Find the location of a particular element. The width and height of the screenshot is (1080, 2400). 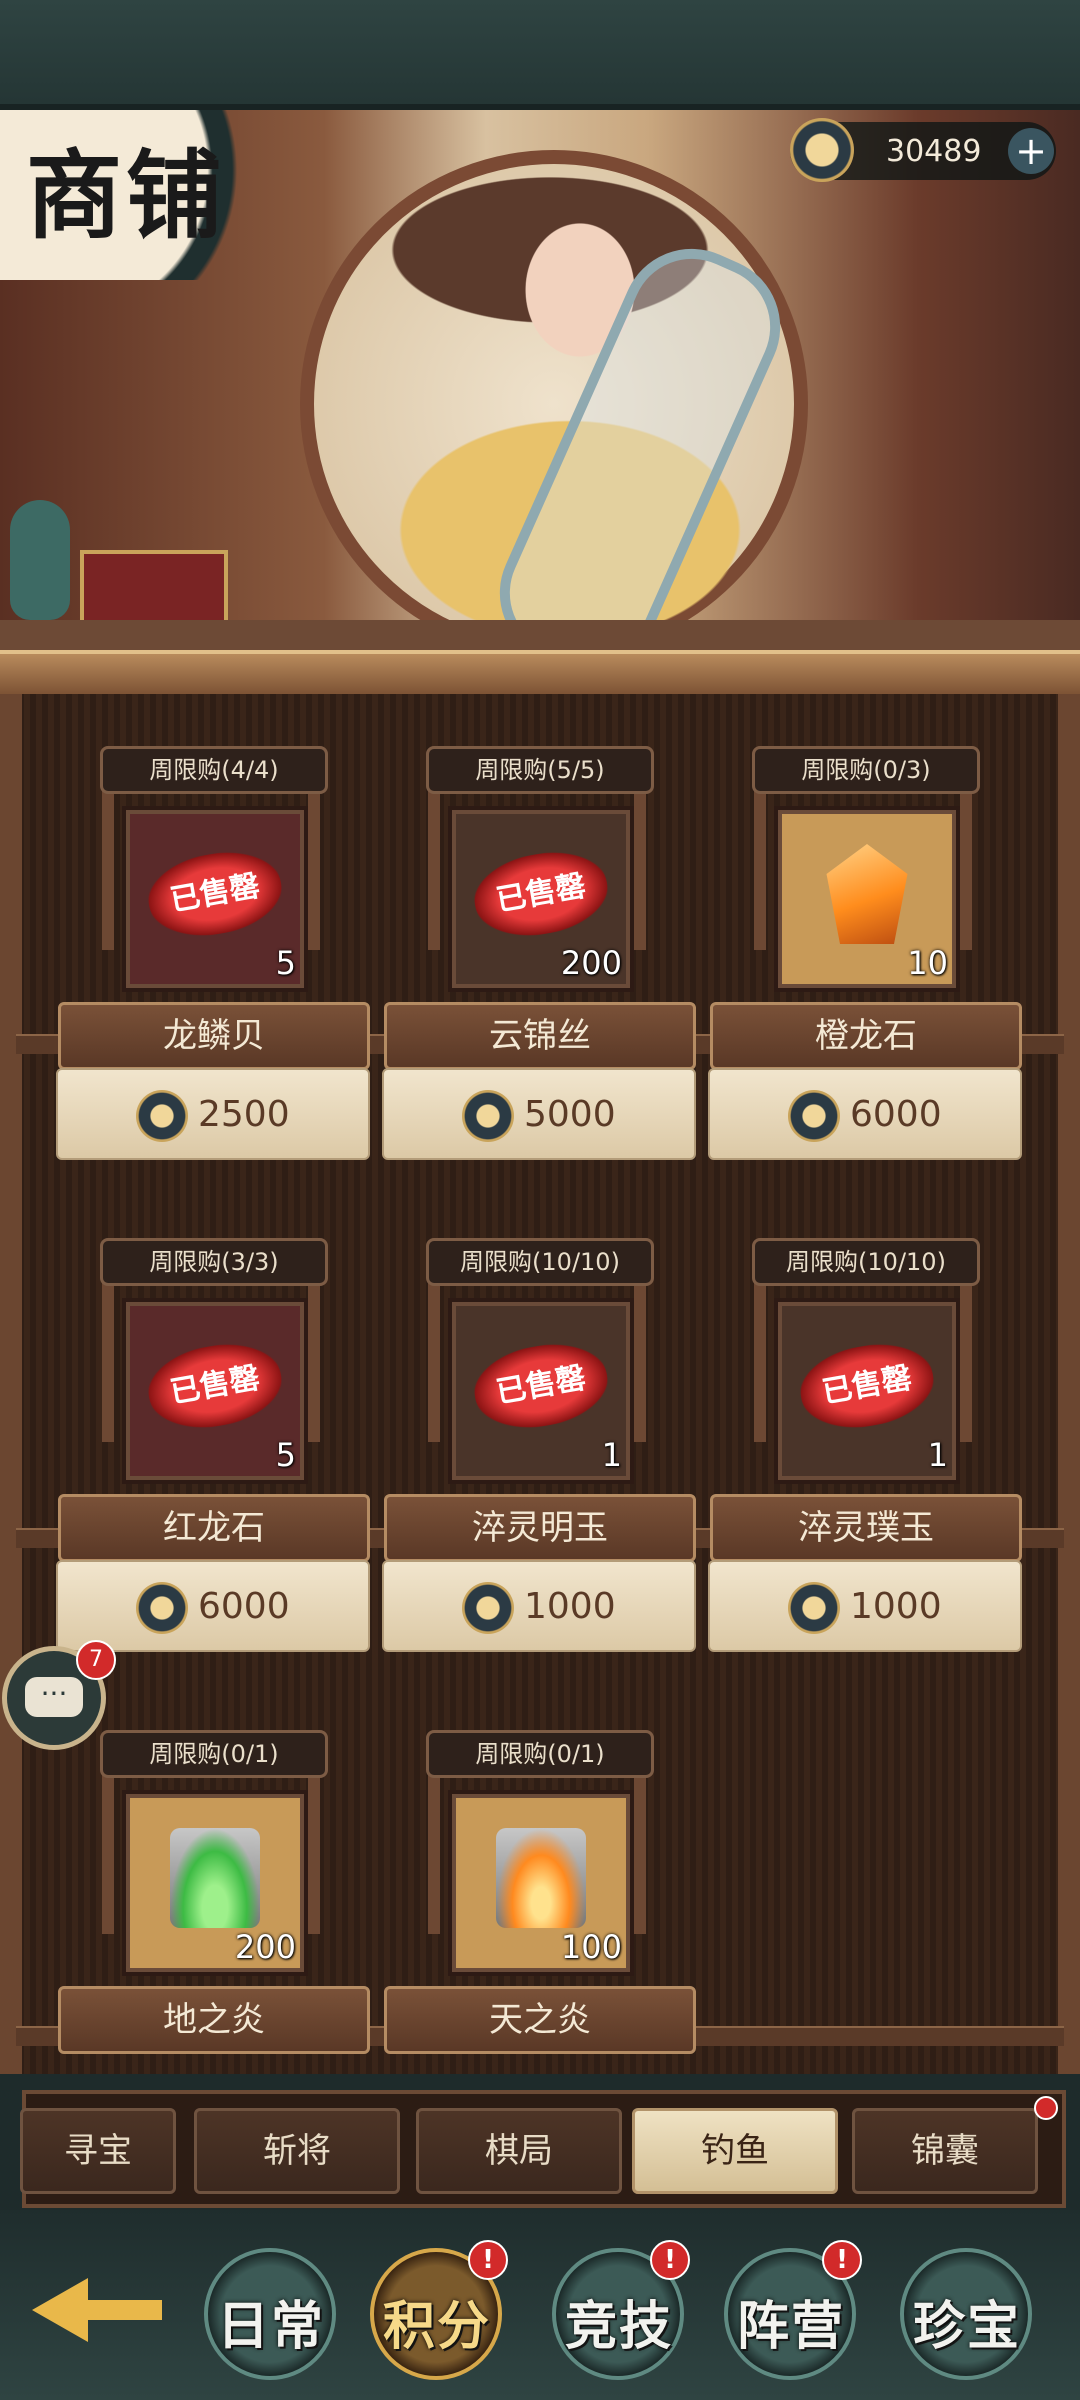

nav-points: 积分 ! is located at coordinates (437, 2310).